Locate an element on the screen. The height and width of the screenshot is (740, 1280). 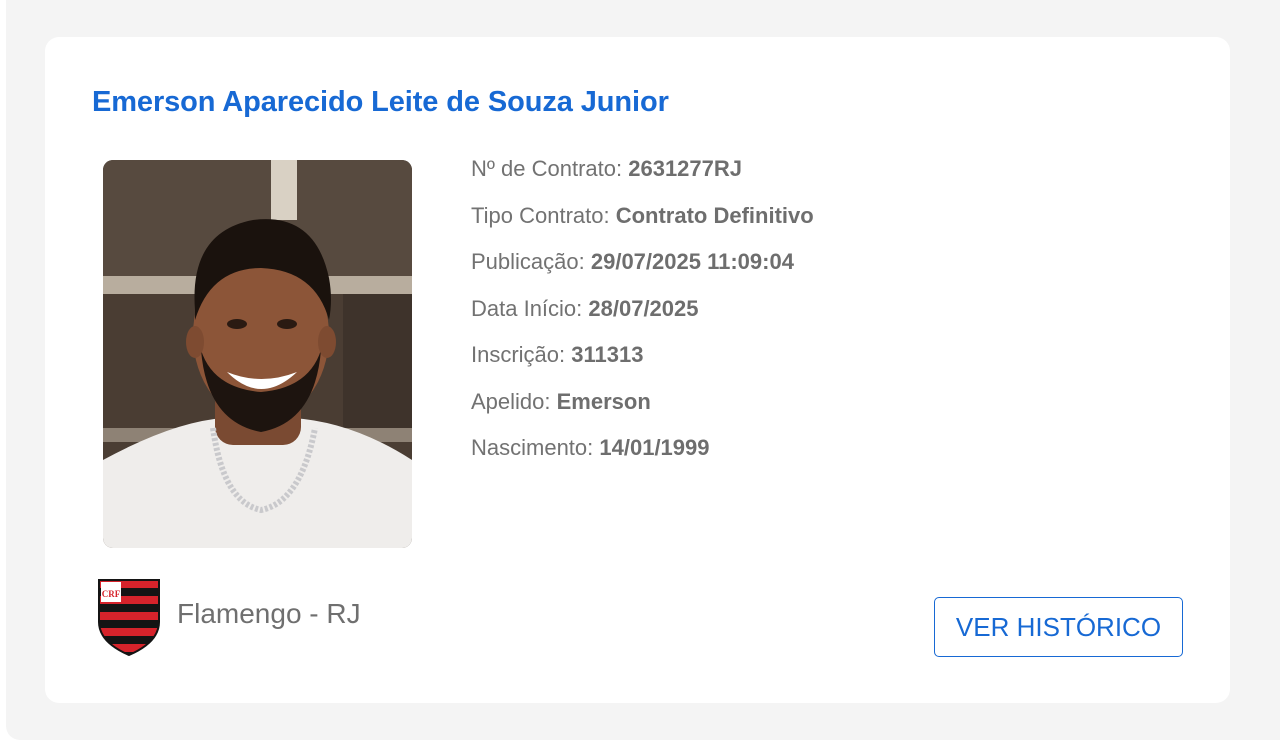
player-photo is located at coordinates (257, 354).